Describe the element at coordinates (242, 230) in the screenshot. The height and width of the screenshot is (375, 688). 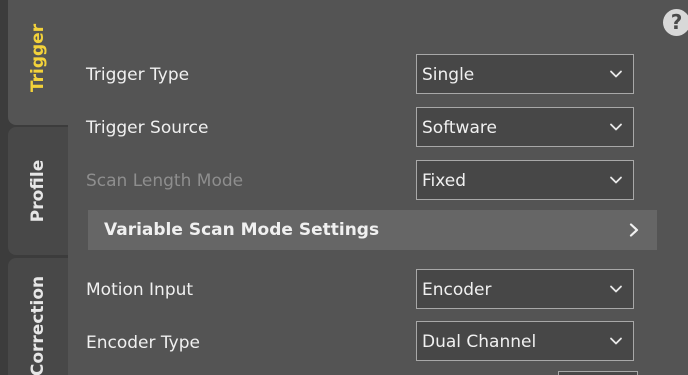
I see `variable-scan-mode-settings-title: Variable Scan Mode Settings` at that location.